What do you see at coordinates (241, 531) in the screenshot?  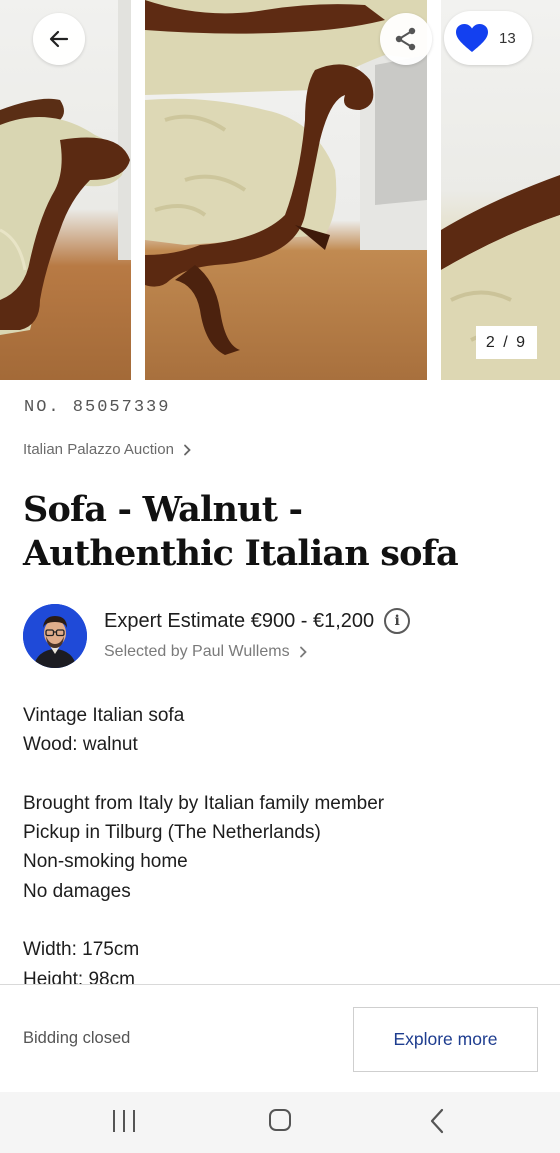 I see `lot-title: Sofa - Walnut - Authenthic Italian sofa` at bounding box center [241, 531].